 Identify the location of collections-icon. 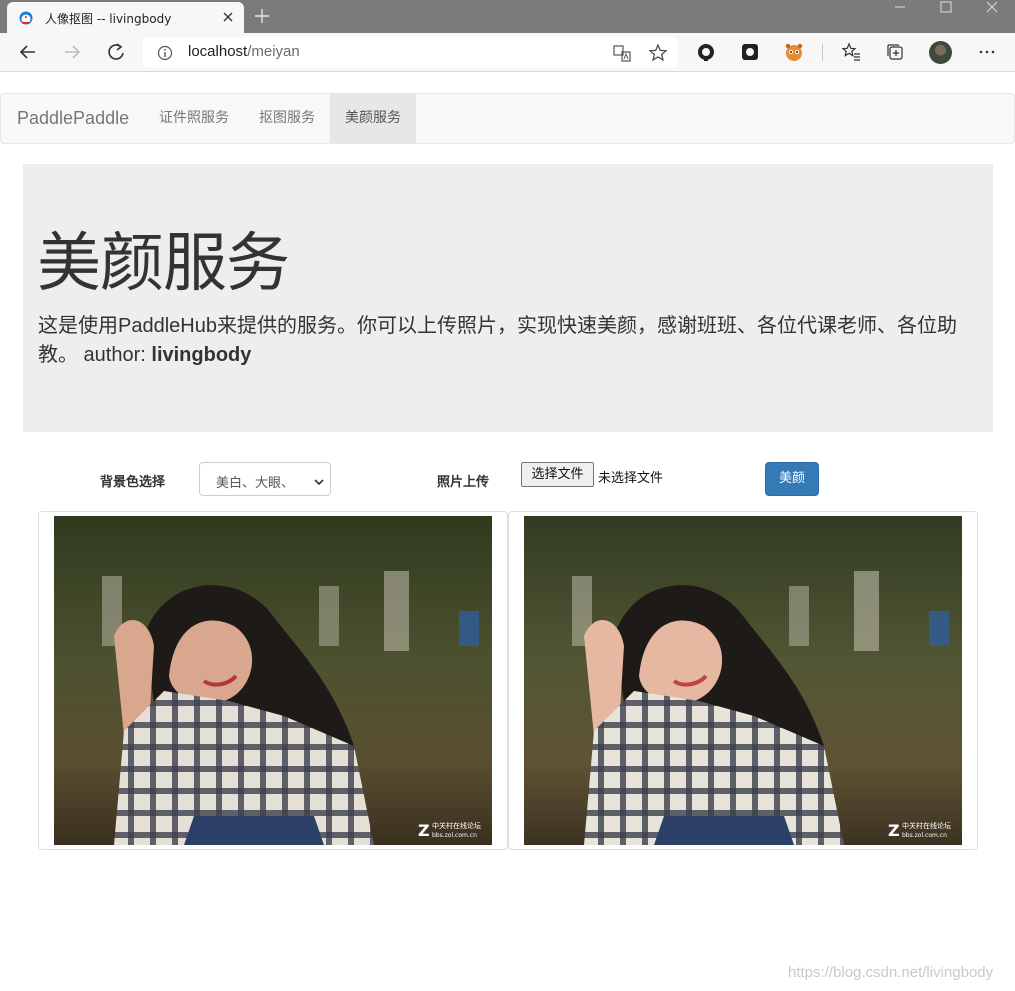
(895, 52).